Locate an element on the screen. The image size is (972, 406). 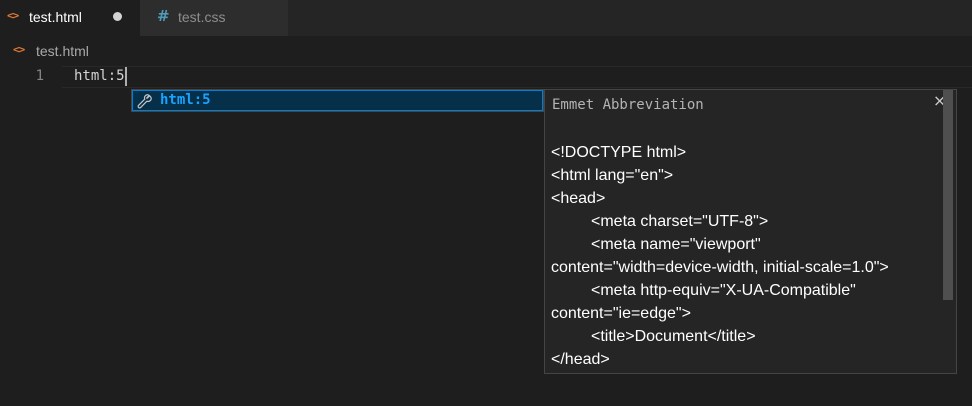
snippet-line: content="ie=edge"> is located at coordinates (621, 313).